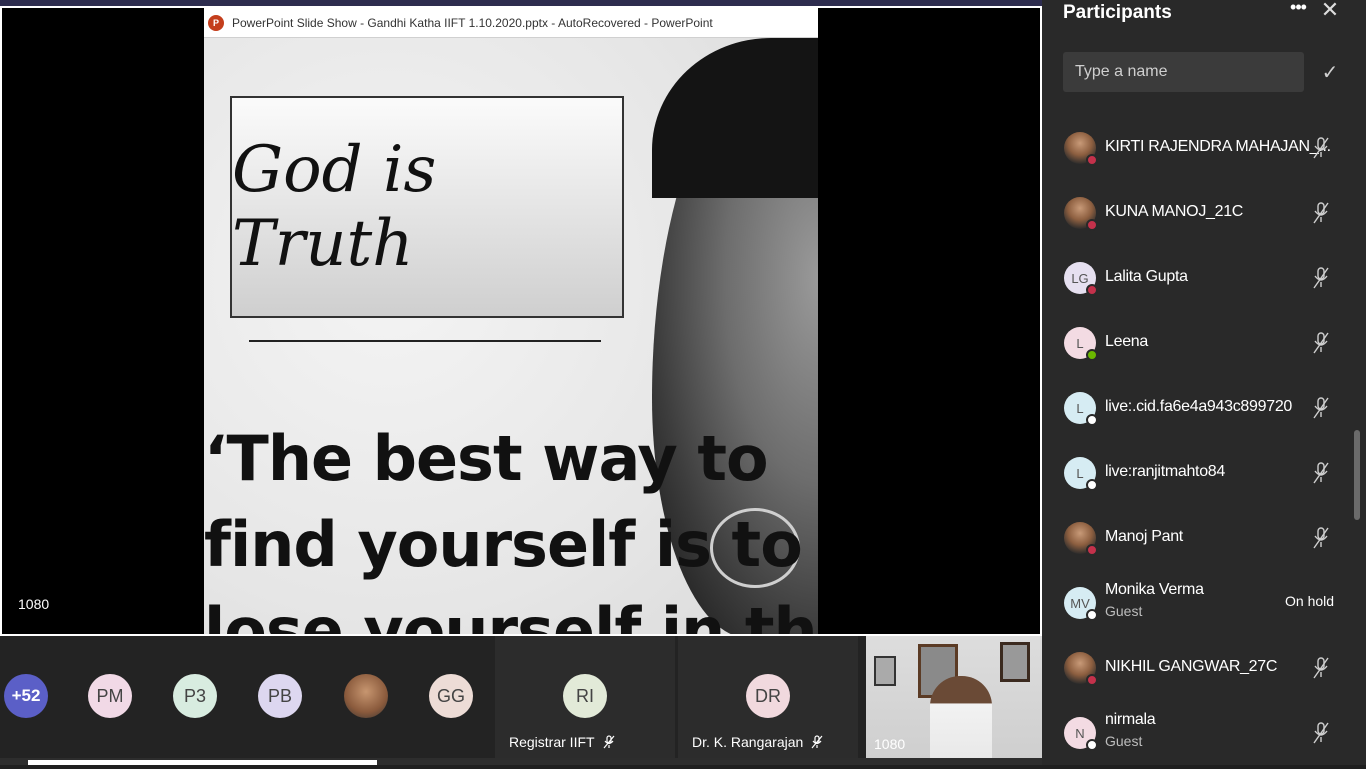 Image resolution: width=1366 pixels, height=769 pixels. I want to click on participant-name: live:ranjitmahto84, so click(1165, 471).